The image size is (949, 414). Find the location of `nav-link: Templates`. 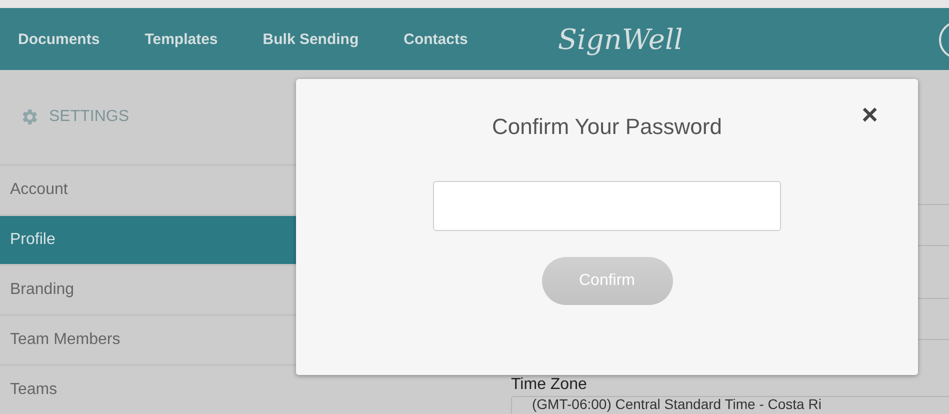

nav-link: Templates is located at coordinates (181, 39).